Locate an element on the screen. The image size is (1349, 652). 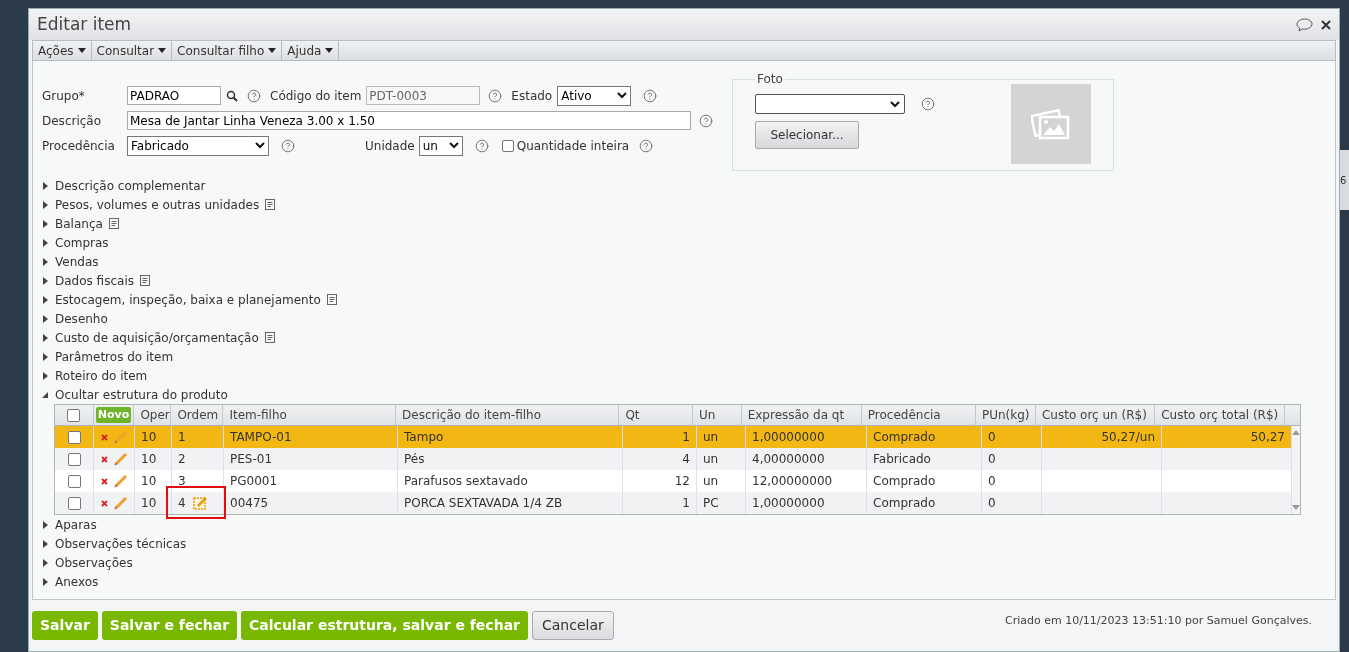
column-header: PUn(kg) is located at coordinates (1006, 415).